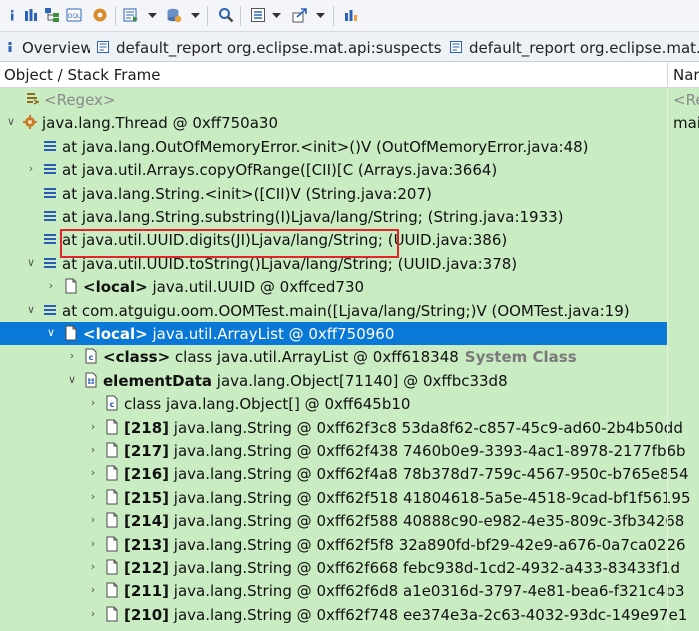 Image resolution: width=699 pixels, height=631 pixels. What do you see at coordinates (333, 286) in the screenshot?
I see `object-cell: › <local> java.util.UUID @ 0xffced730` at bounding box center [333, 286].